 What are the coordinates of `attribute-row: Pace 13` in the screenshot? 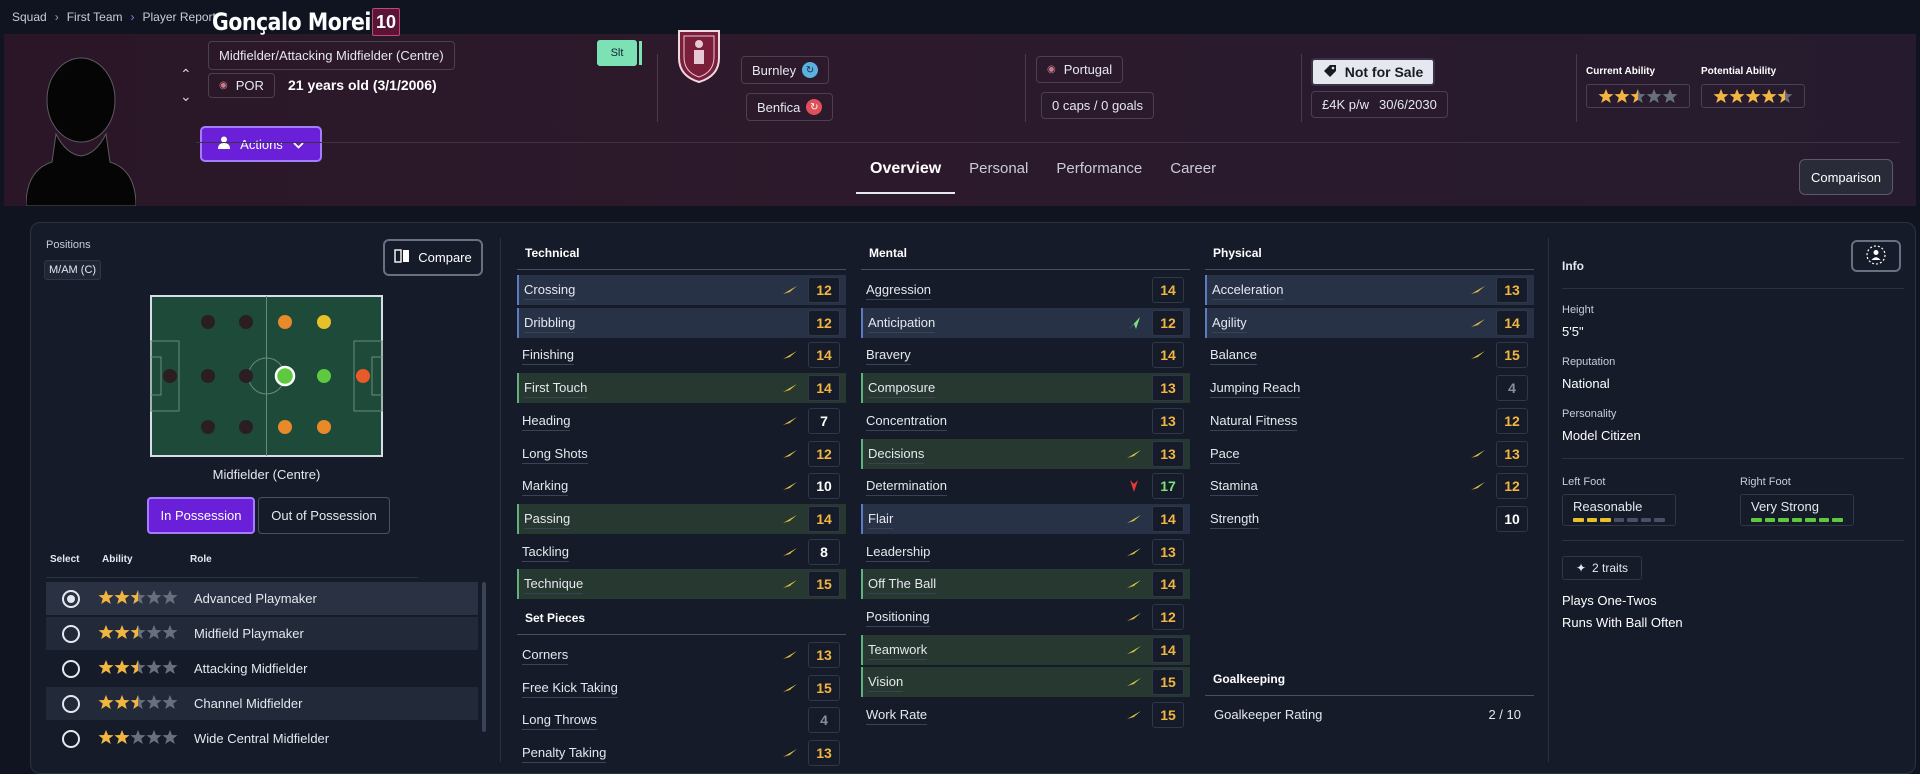 It's located at (1369, 454).